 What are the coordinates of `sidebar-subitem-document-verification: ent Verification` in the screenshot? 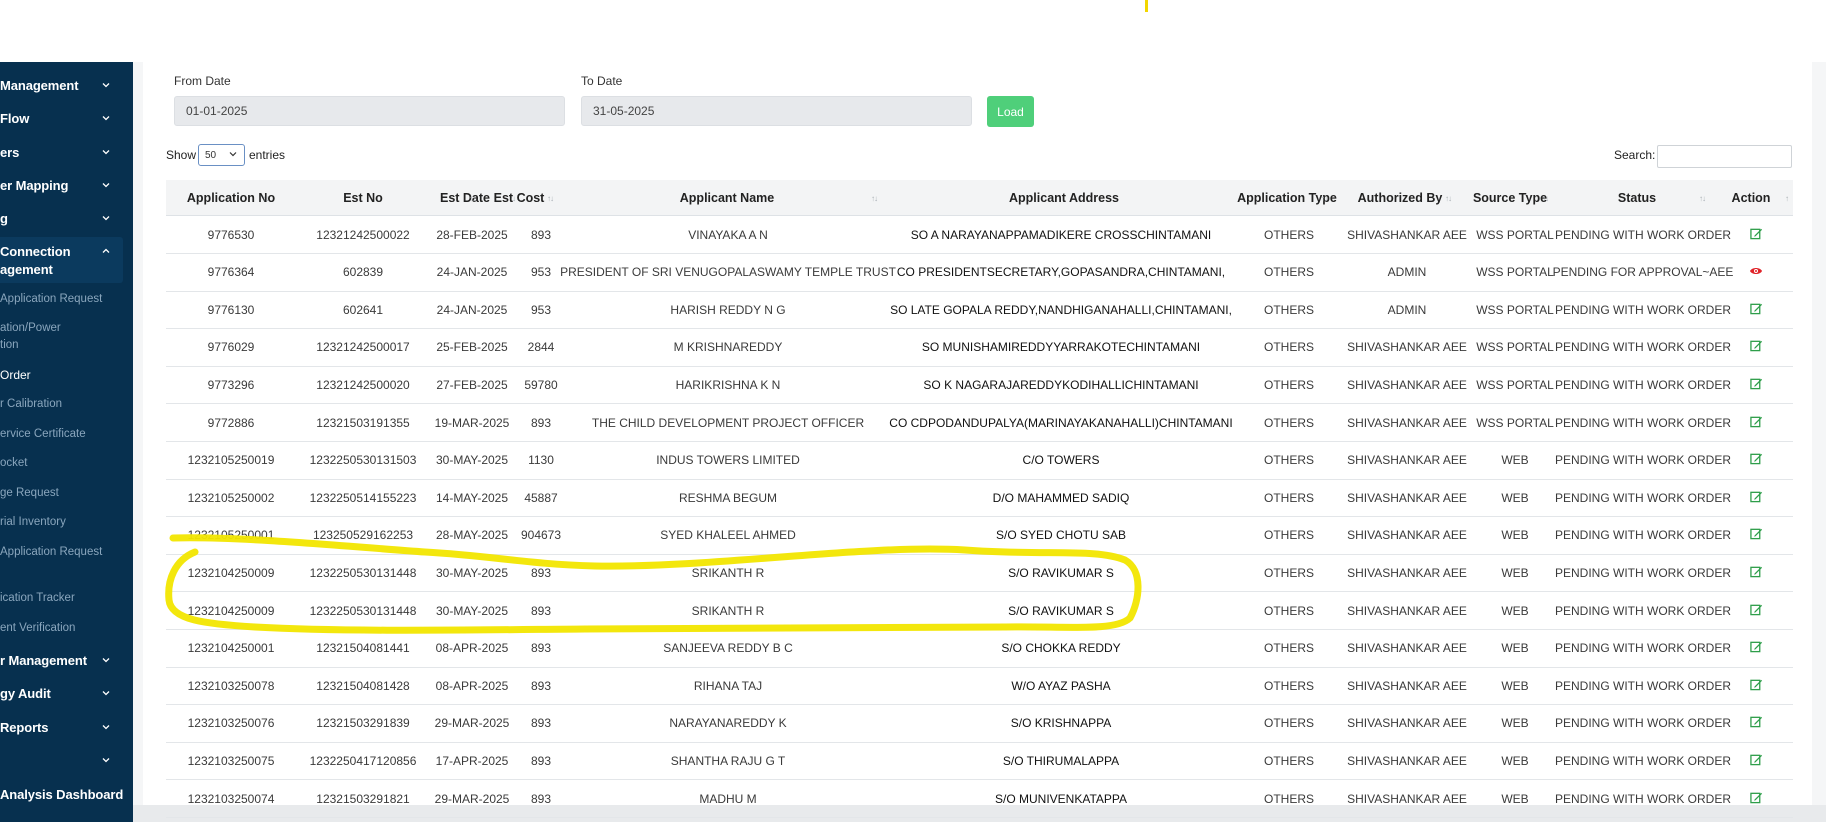 It's located at (37, 628).